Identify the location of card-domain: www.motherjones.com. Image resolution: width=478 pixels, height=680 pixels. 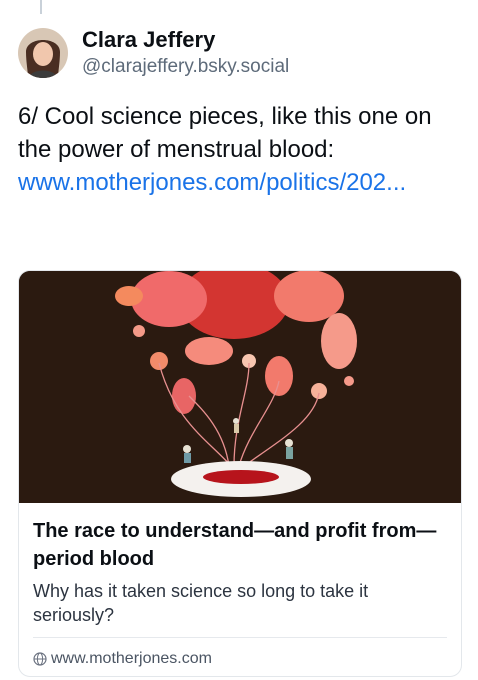
(131, 658).